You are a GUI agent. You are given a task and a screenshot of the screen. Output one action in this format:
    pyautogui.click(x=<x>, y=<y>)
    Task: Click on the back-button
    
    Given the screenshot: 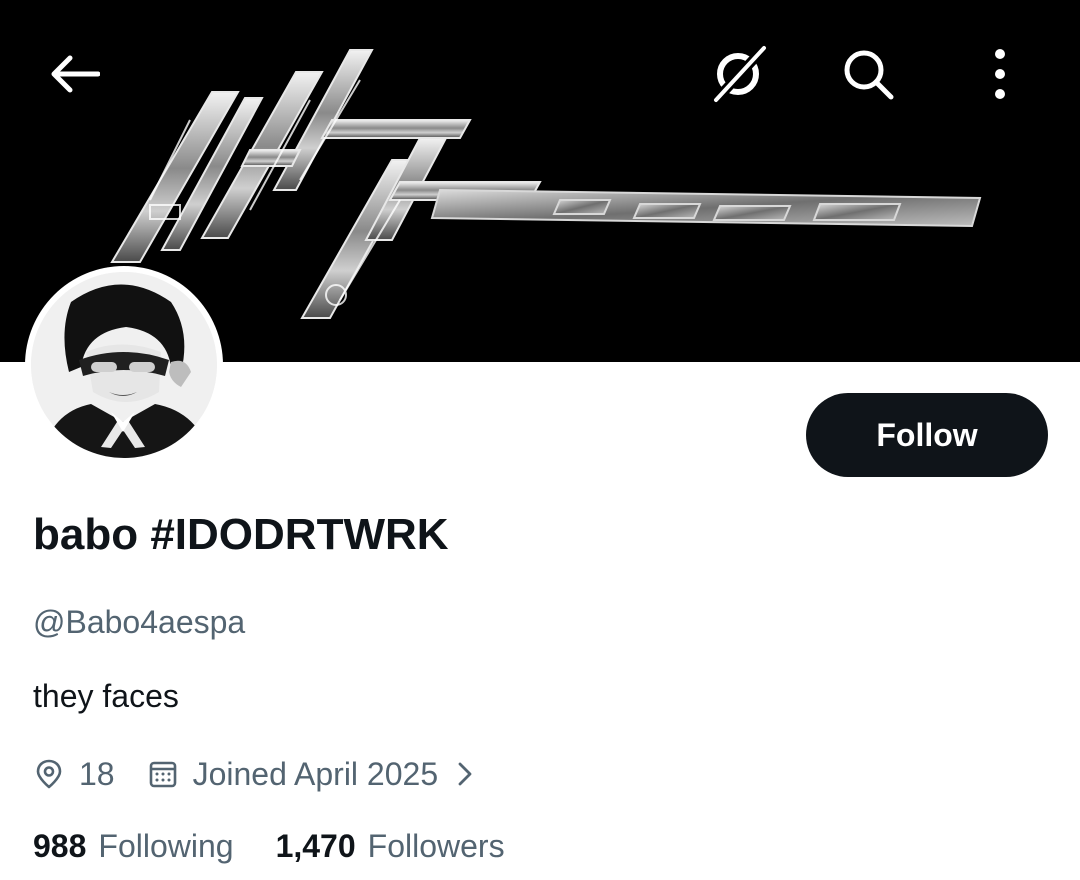 What is the action you would take?
    pyautogui.click(x=74, y=74)
    